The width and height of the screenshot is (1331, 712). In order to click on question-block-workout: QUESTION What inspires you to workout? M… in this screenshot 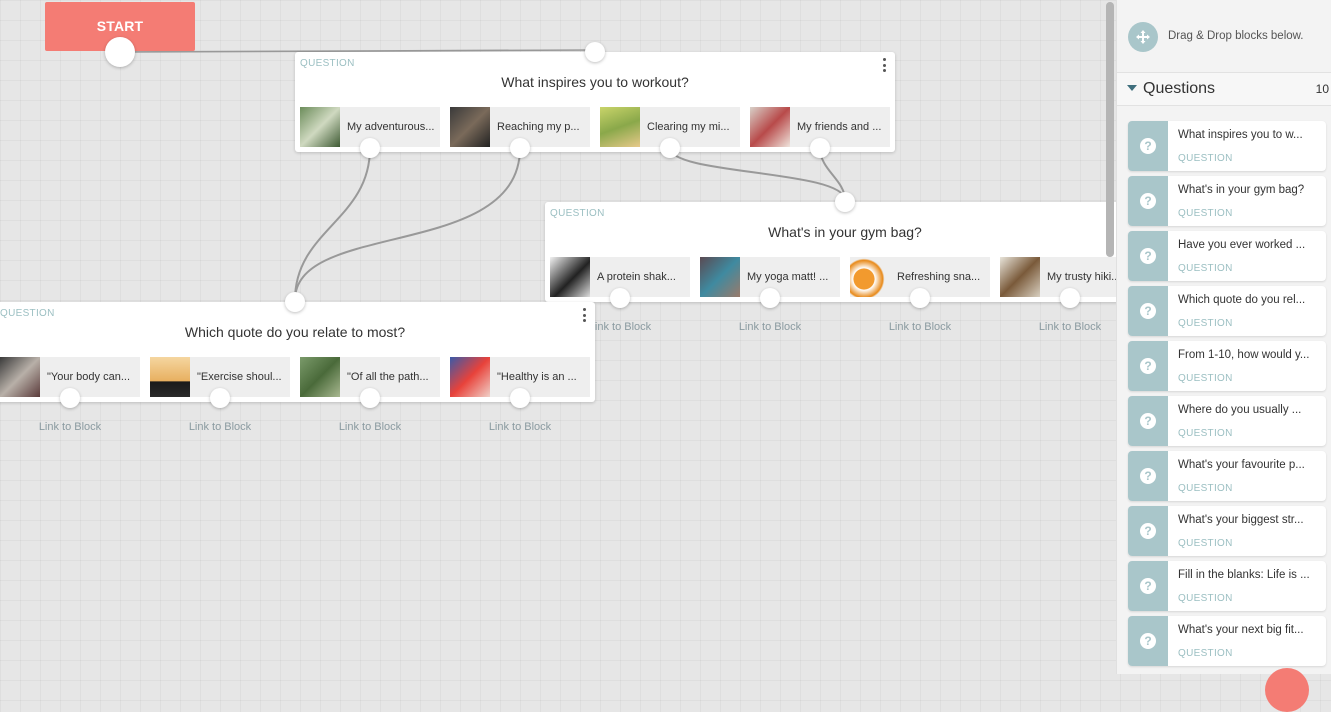, I will do `click(595, 102)`.